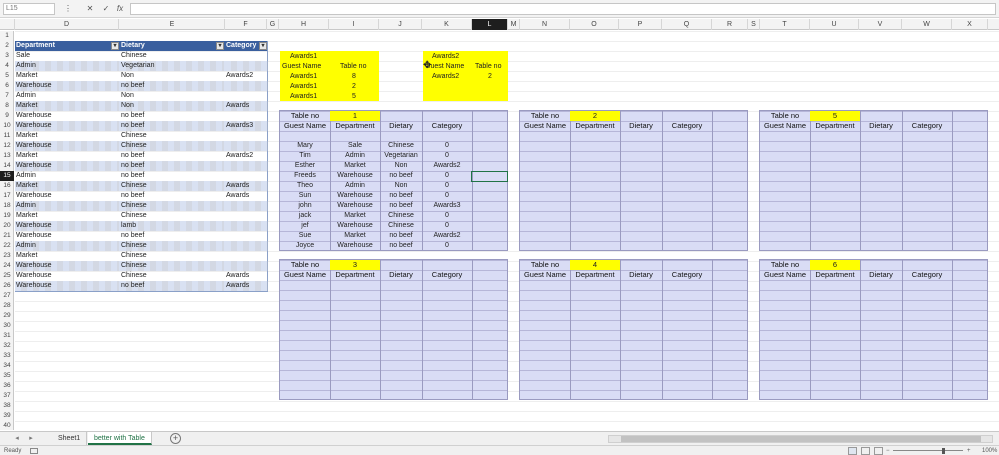 The image size is (999, 455). I want to click on table-row: Sale Chinese, so click(141, 56).